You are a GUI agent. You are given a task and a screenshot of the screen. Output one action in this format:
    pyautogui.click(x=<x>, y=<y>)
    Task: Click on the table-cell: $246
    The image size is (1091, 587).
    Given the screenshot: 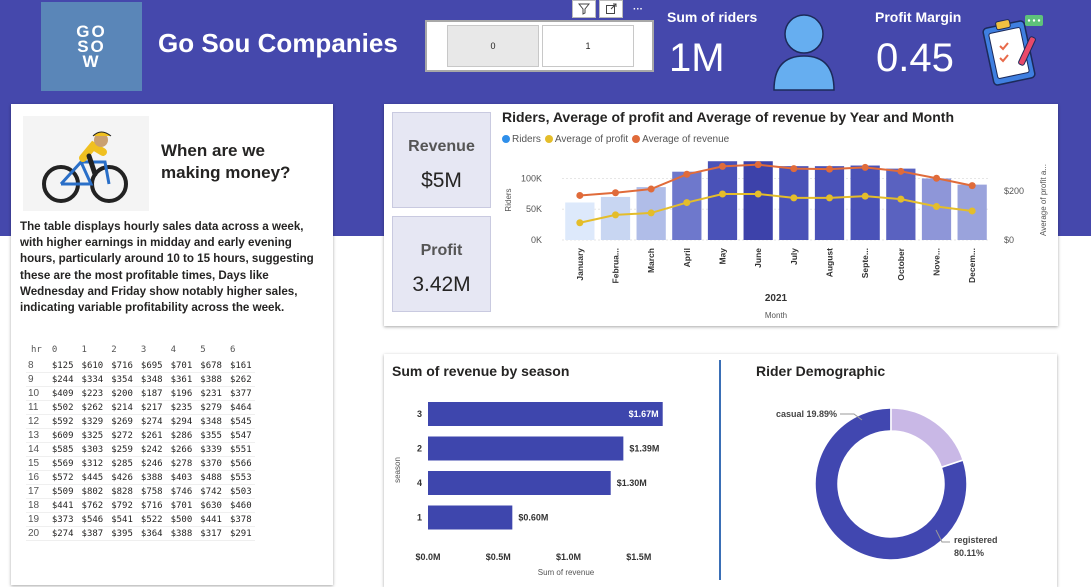 What is the action you would take?
    pyautogui.click(x=150, y=463)
    